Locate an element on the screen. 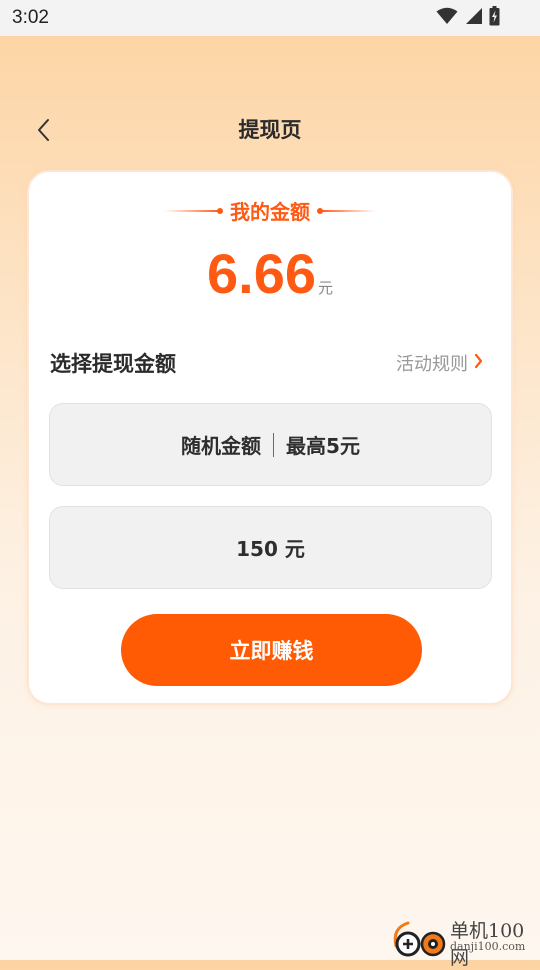 This screenshot has width=540, height=970. page-title: 提现页 is located at coordinates (270, 130).